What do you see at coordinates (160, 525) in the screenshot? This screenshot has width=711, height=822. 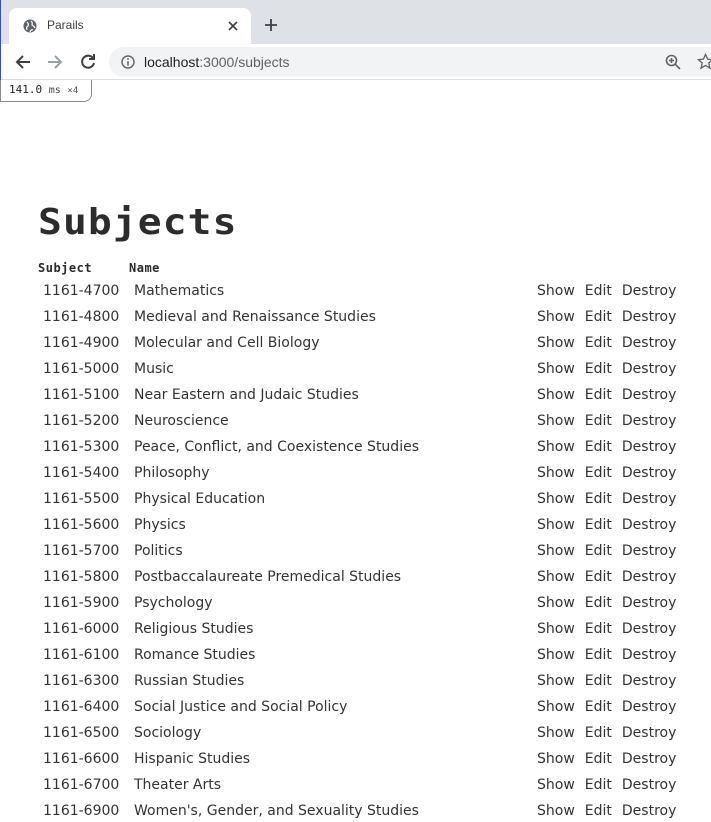 I see `subject-name: Physics` at bounding box center [160, 525].